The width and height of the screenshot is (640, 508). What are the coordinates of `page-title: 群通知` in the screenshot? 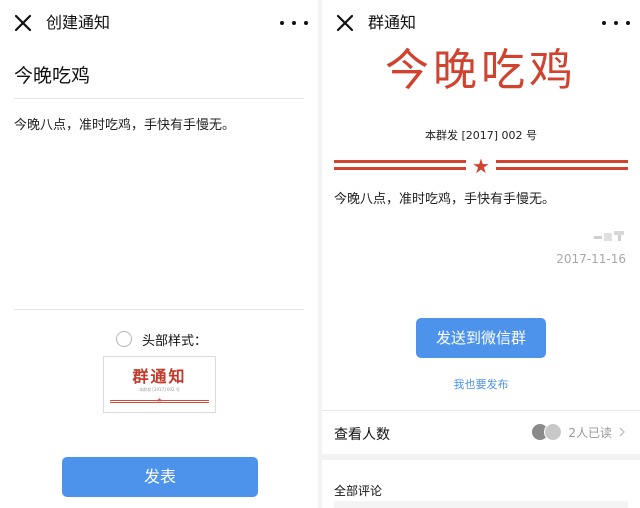 It's located at (392, 22).